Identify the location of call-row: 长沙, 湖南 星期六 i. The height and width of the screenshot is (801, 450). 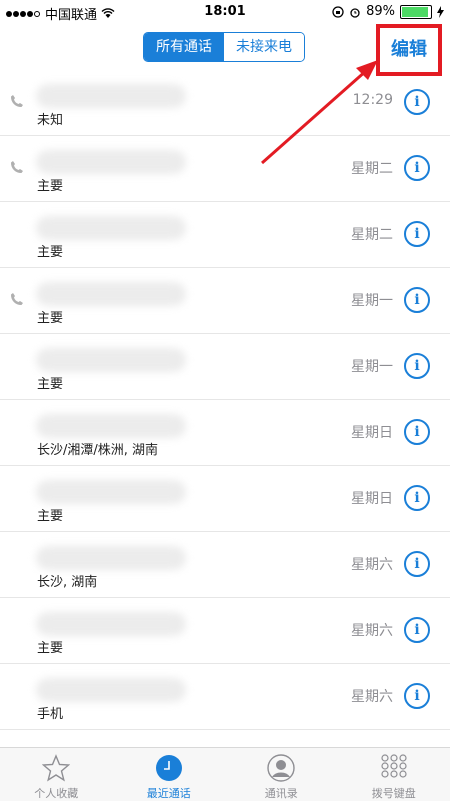
(225, 565).